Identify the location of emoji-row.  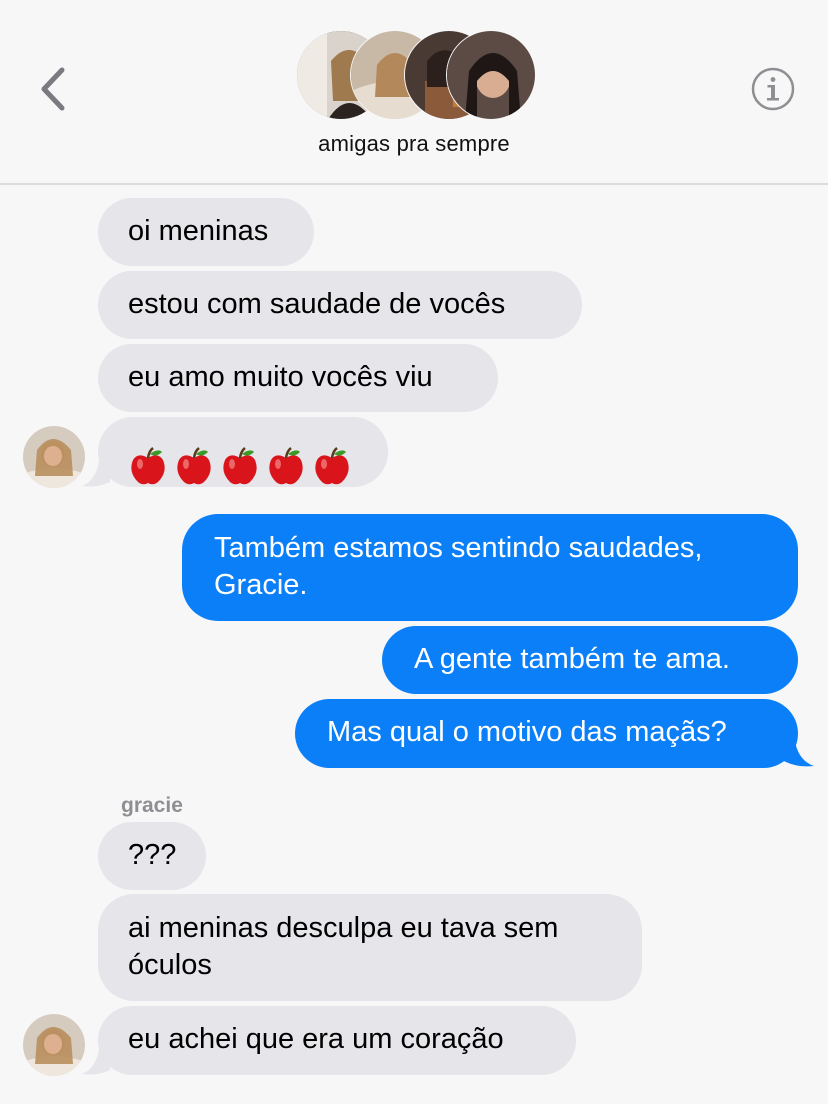
(243, 459).